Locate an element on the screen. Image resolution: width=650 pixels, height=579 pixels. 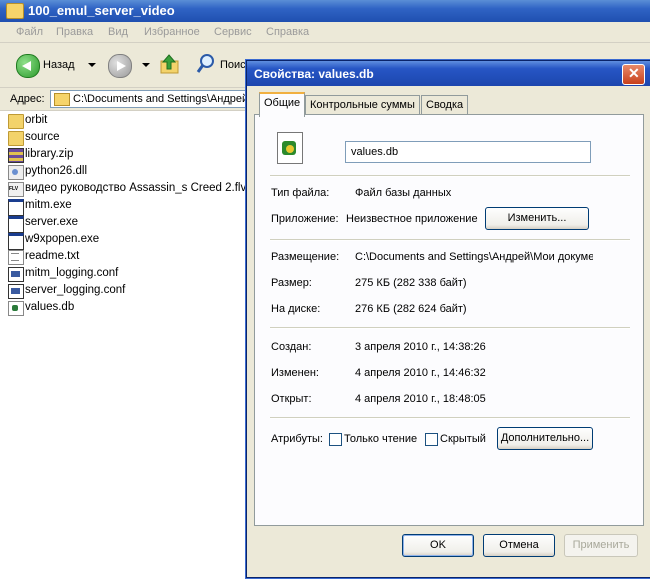
file-name: readme.txt is located at coordinates (52, 256).